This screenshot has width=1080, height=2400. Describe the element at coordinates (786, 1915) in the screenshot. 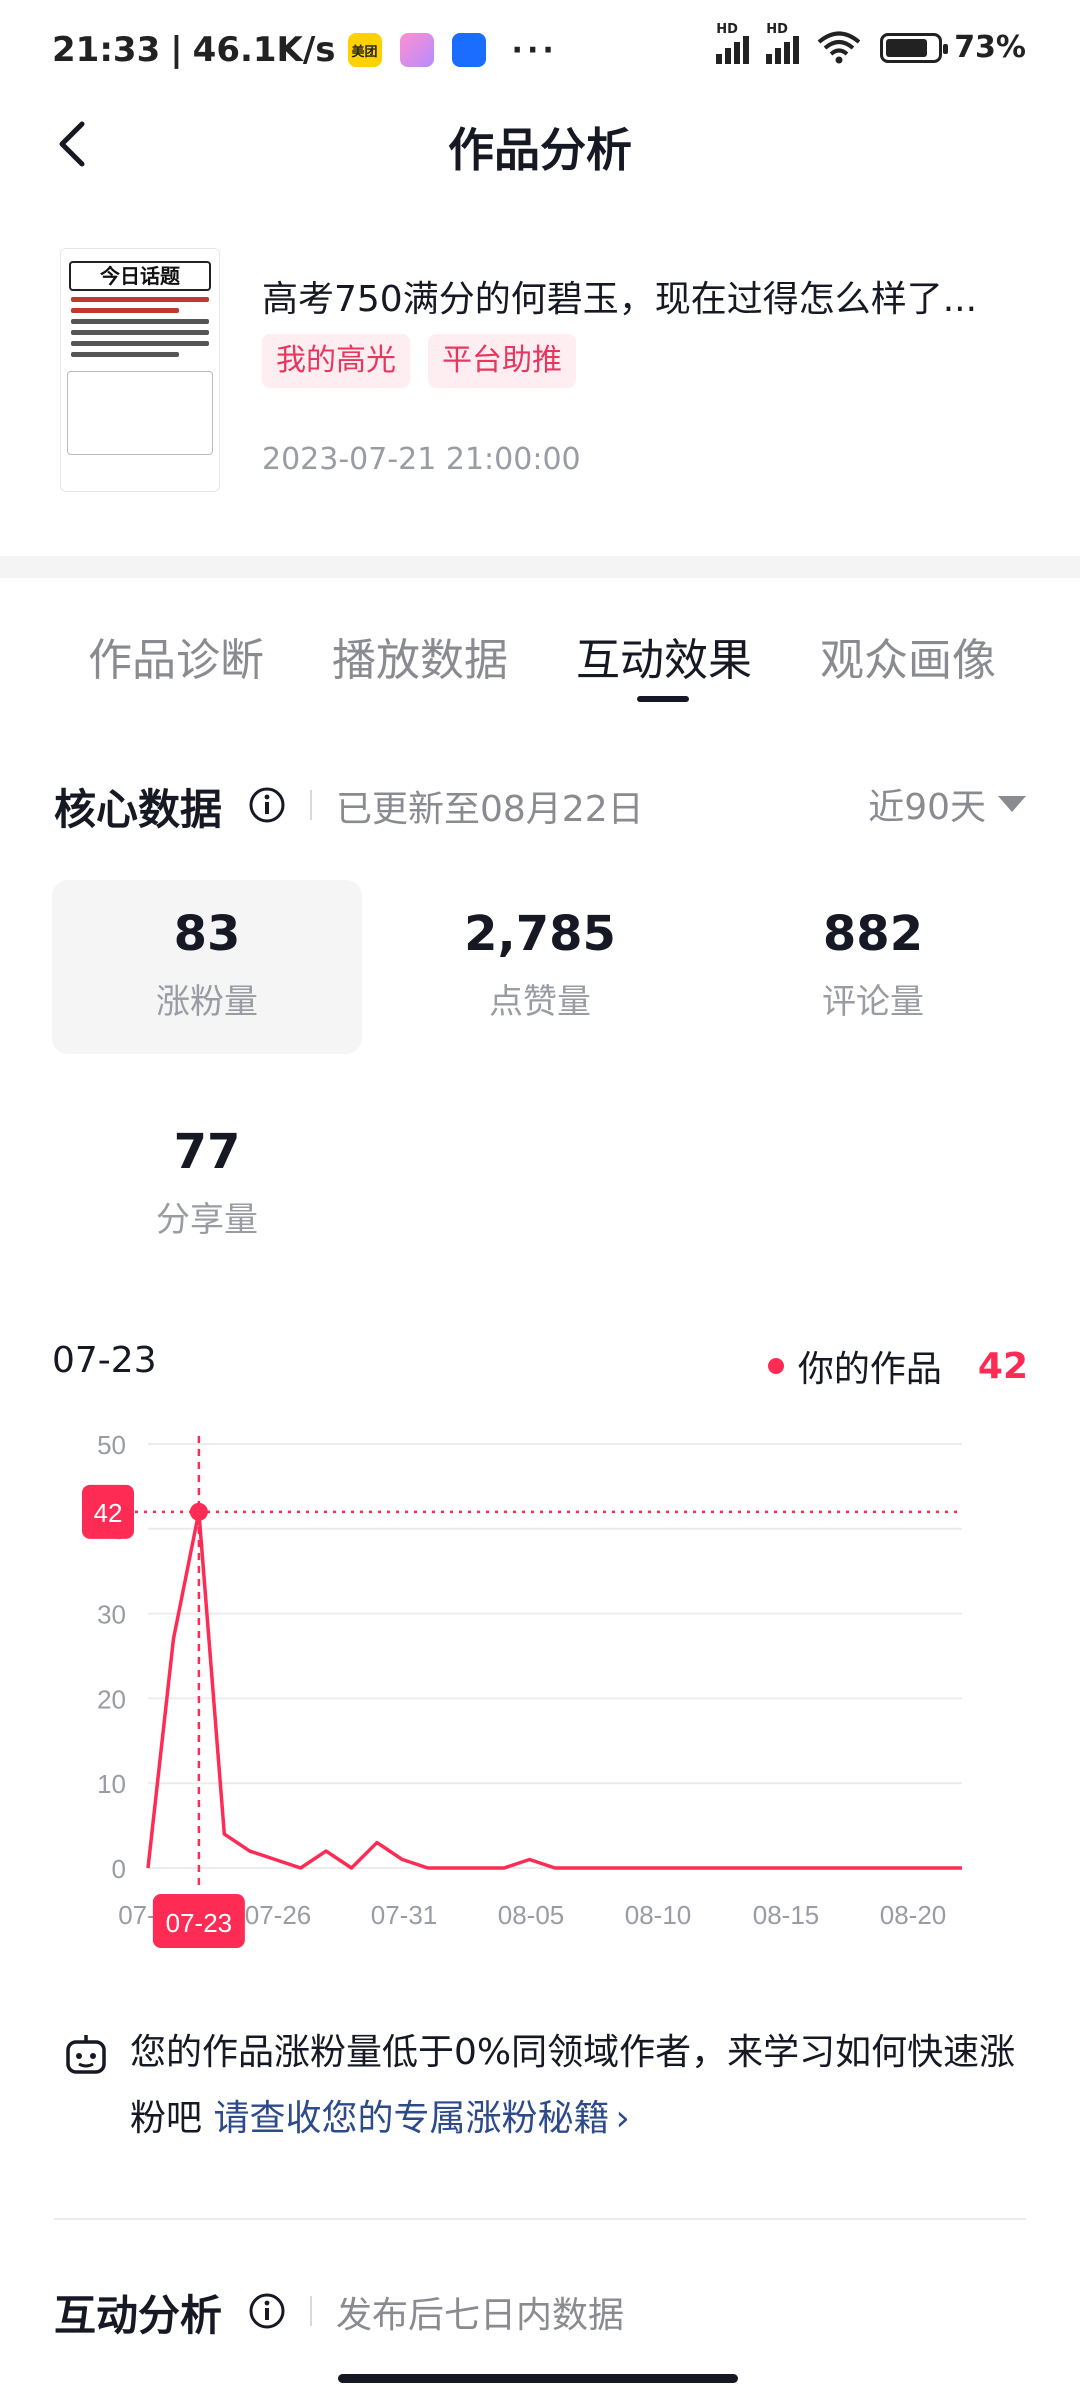

I see `x-tick-label: 08-15` at that location.